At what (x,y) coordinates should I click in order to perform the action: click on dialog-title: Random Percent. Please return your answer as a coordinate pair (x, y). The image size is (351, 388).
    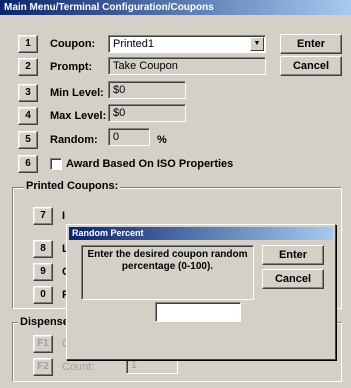
    Looking at the image, I should click on (201, 233).